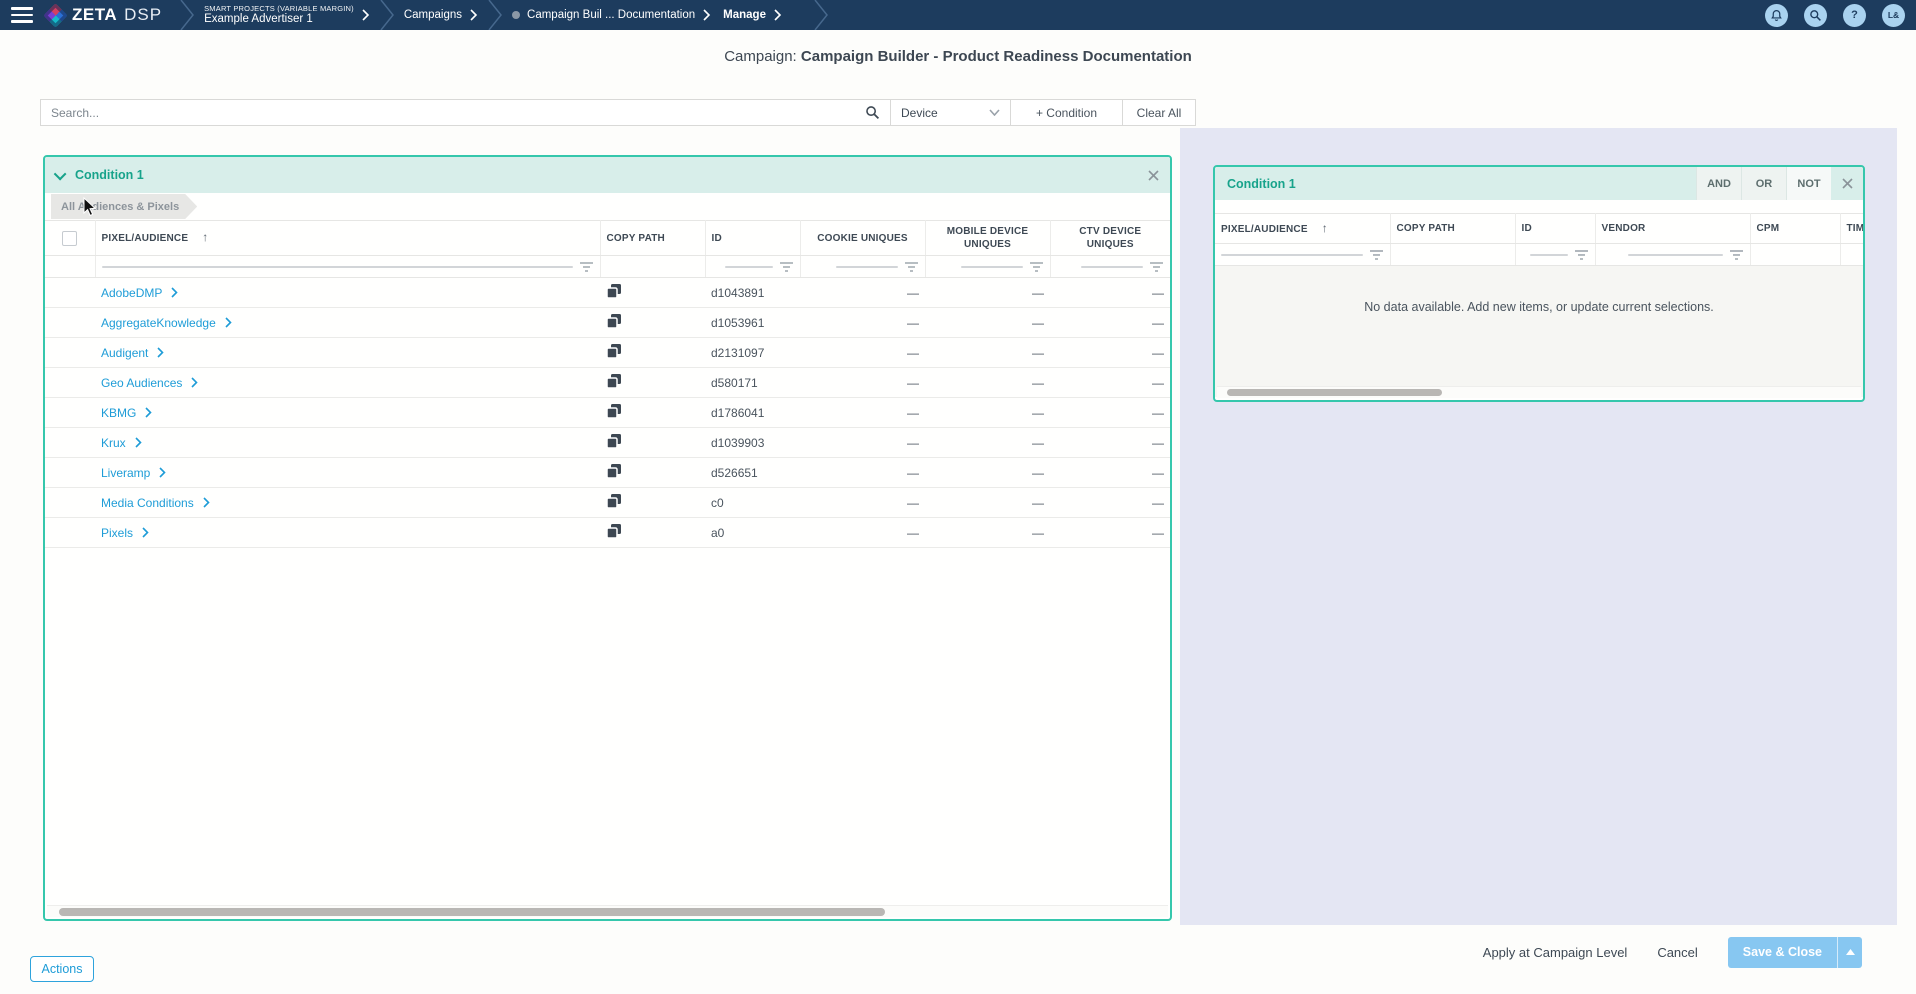 This screenshot has height=994, width=1916. Describe the element at coordinates (133, 473) in the screenshot. I see `row-name-link: Liveramp` at that location.